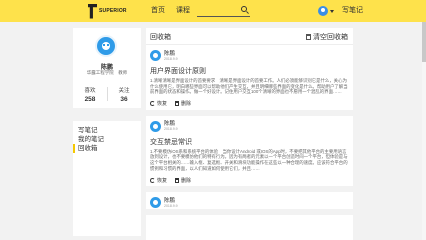  What do you see at coordinates (332, 11) in the screenshot?
I see `chevron-down-icon` at bounding box center [332, 11].